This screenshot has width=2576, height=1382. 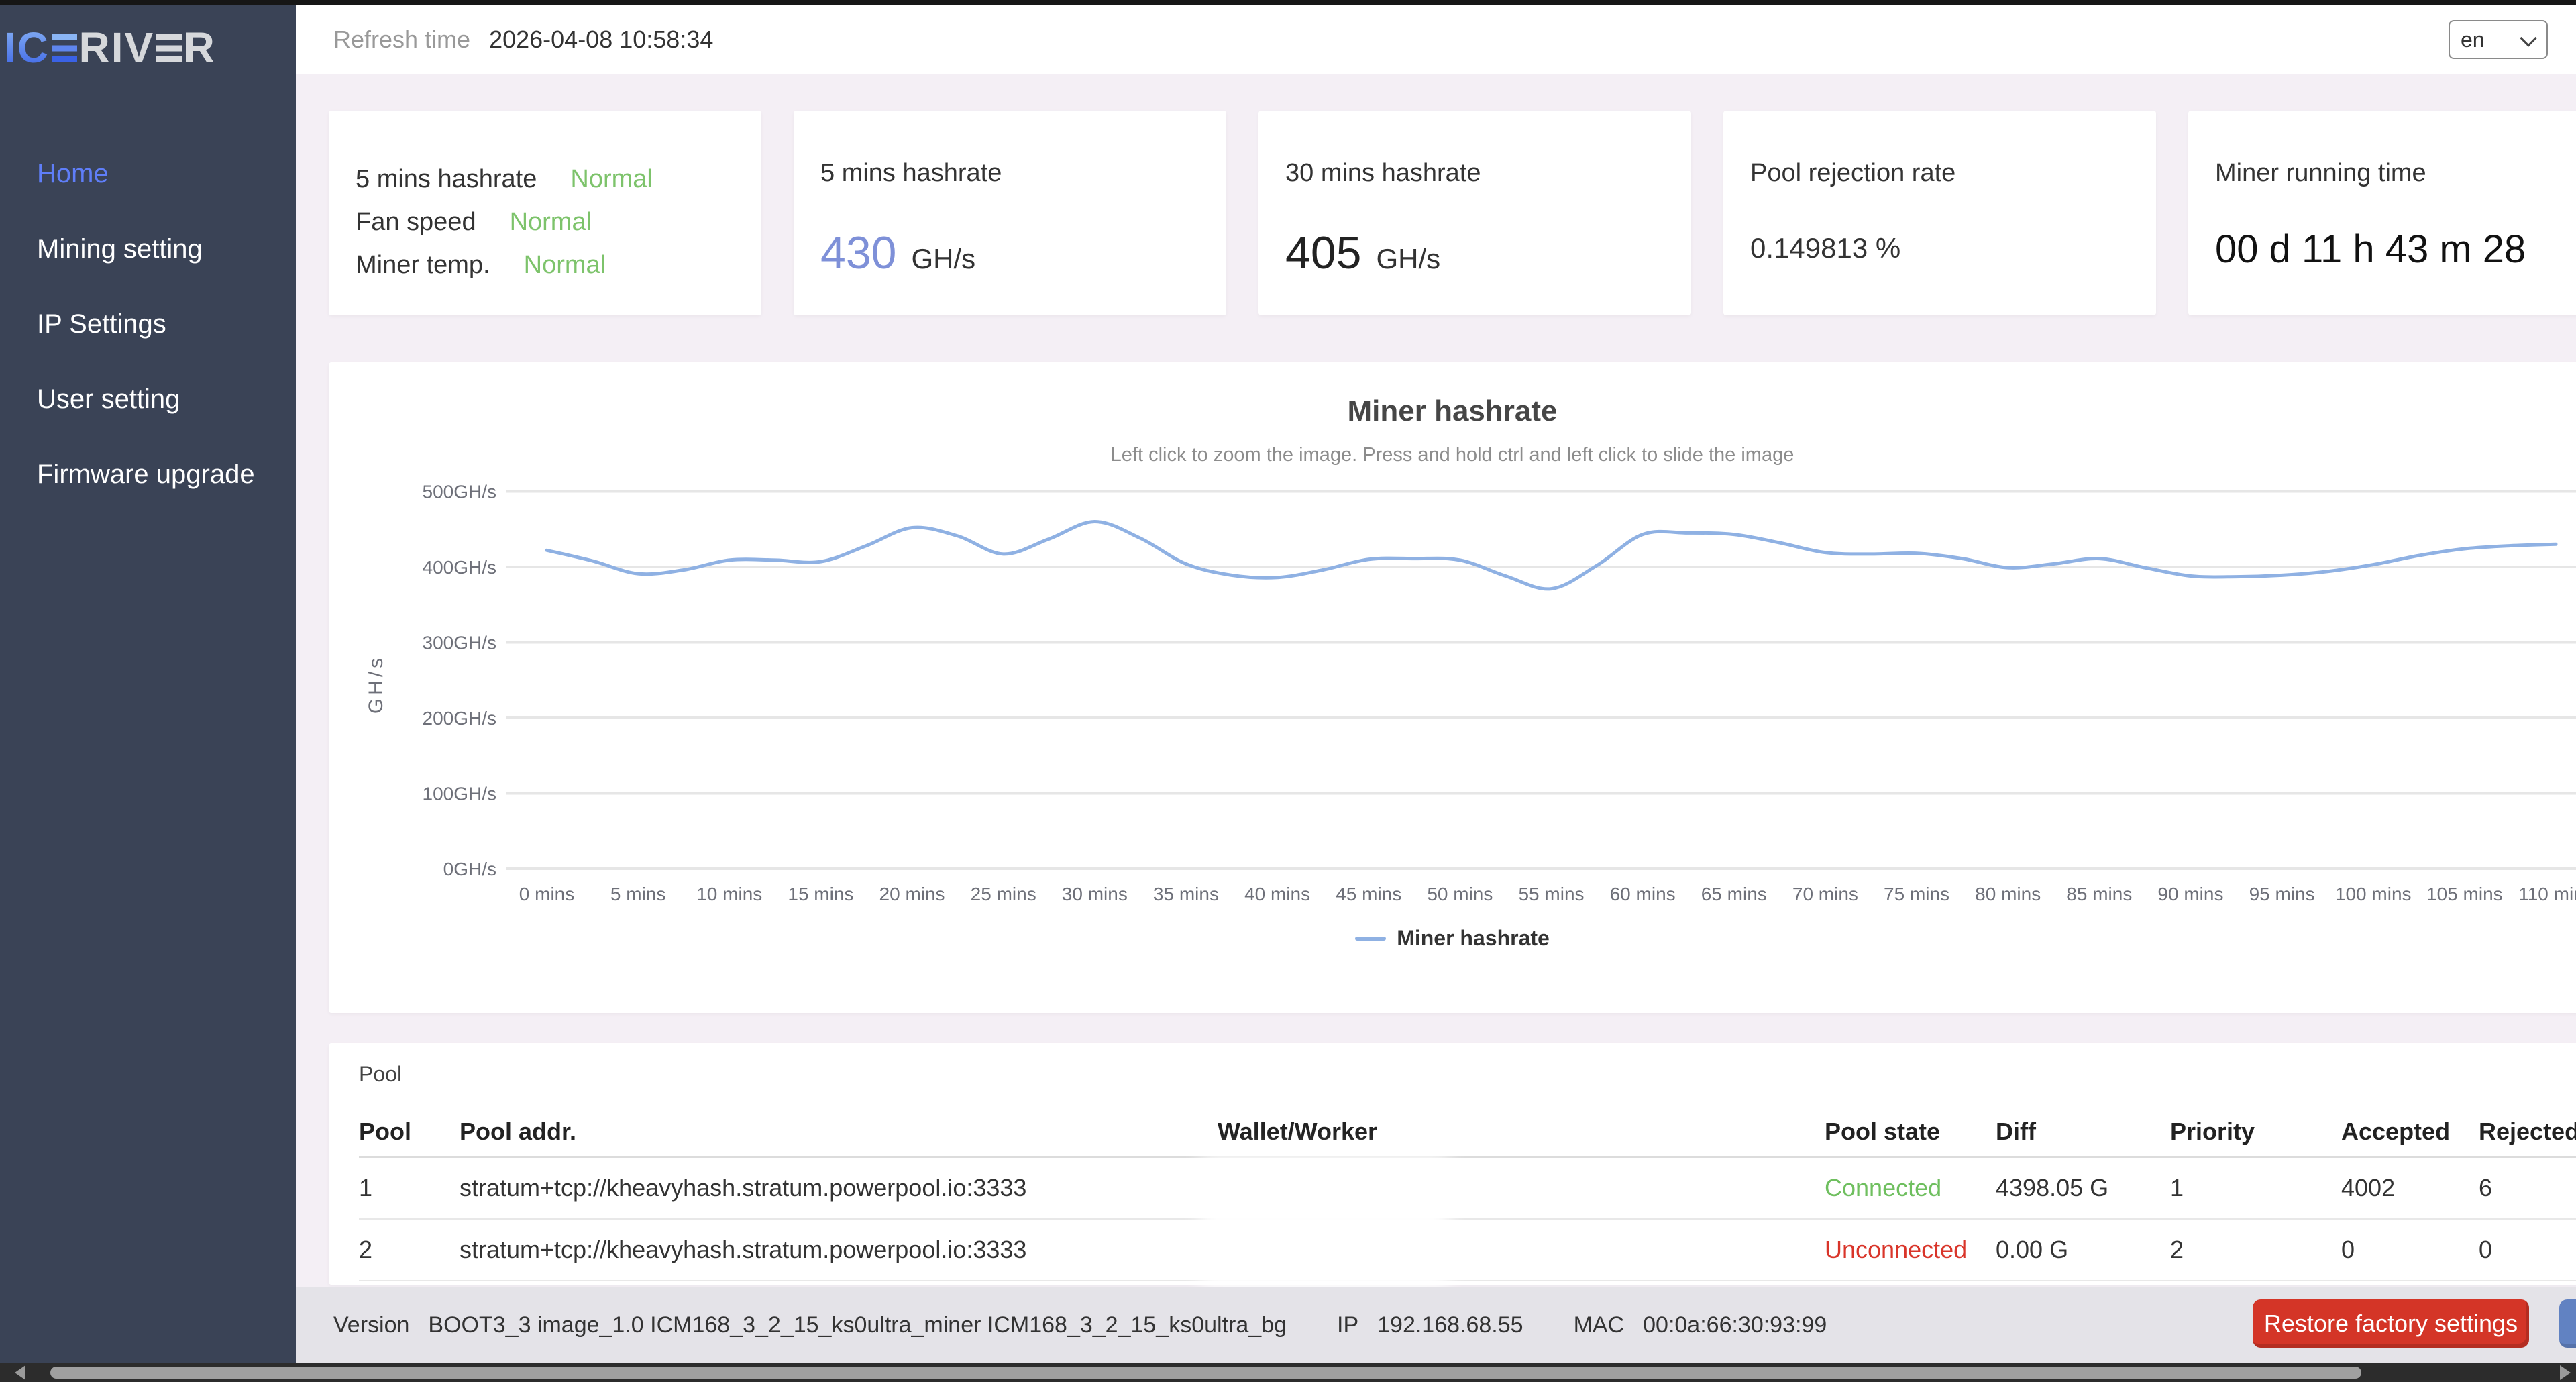 What do you see at coordinates (376, 684) in the screenshot?
I see `svg-text: GH/s` at bounding box center [376, 684].